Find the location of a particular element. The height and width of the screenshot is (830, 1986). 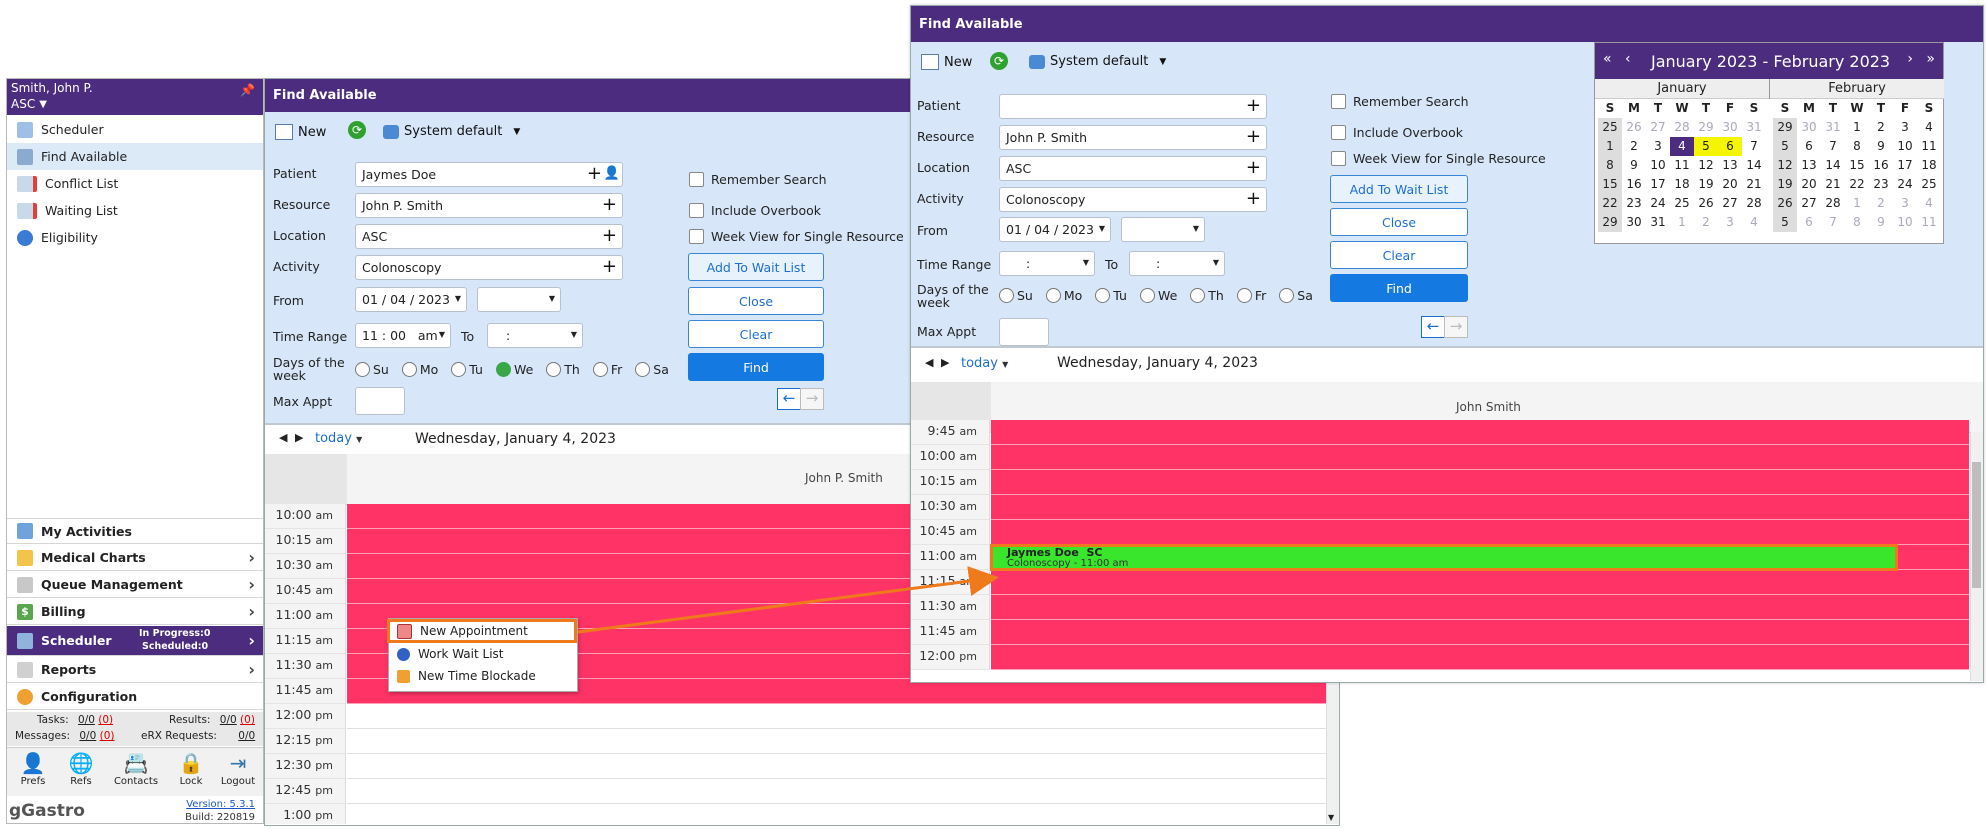

time-slot-row: 11:45 am is located at coordinates (1447, 632).